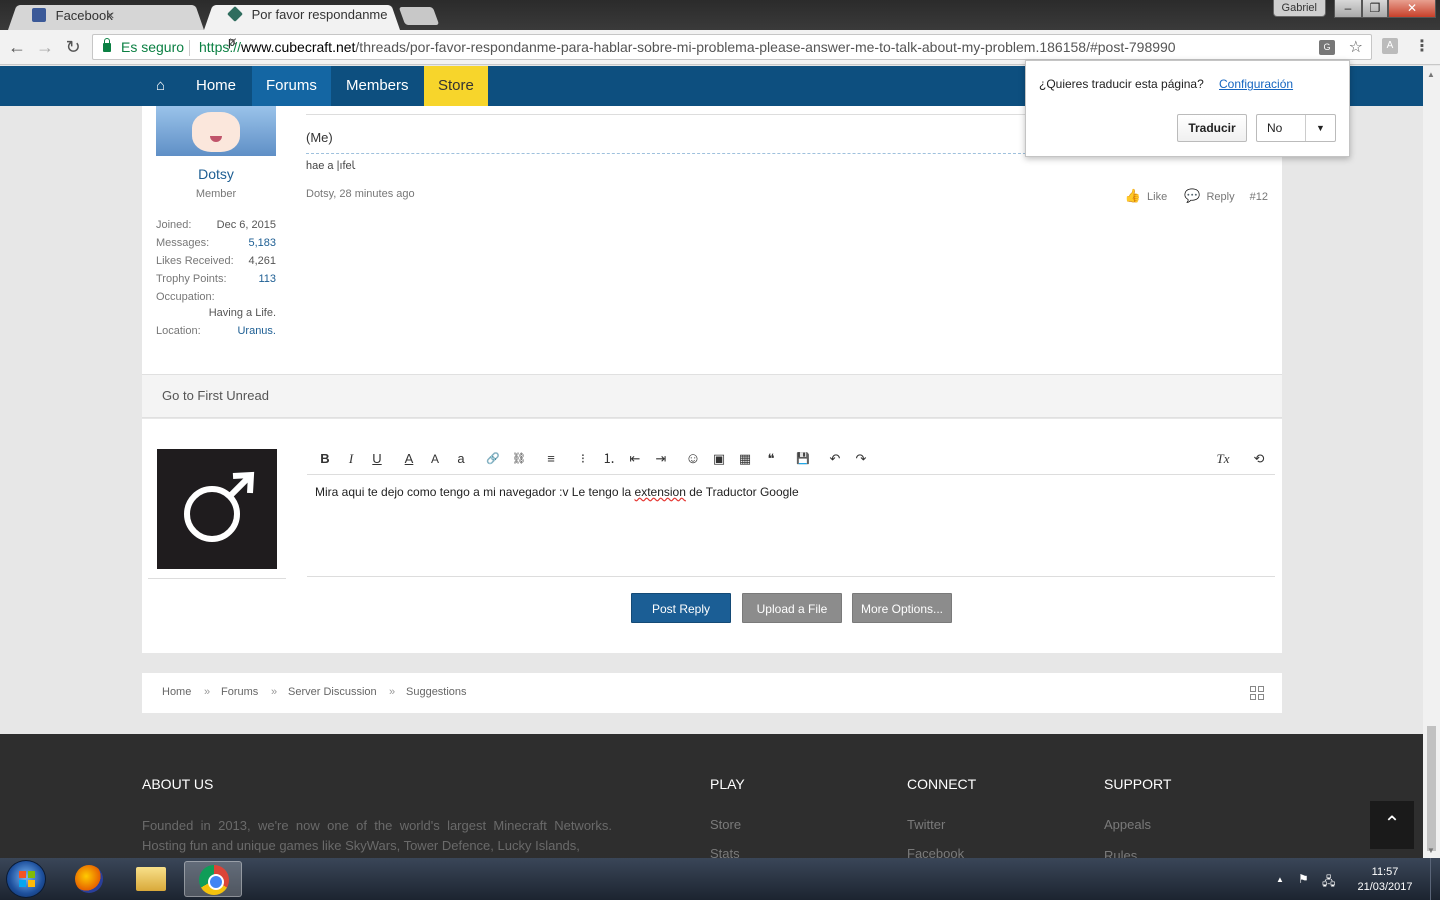 The image size is (1440, 900). I want to click on start-button, so click(26, 879).